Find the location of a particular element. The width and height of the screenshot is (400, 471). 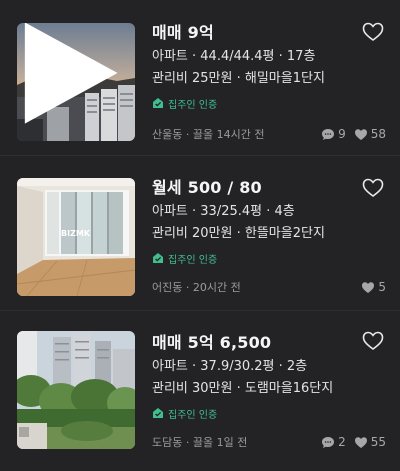

empty-room-image: BIZMK is located at coordinates (76, 237).